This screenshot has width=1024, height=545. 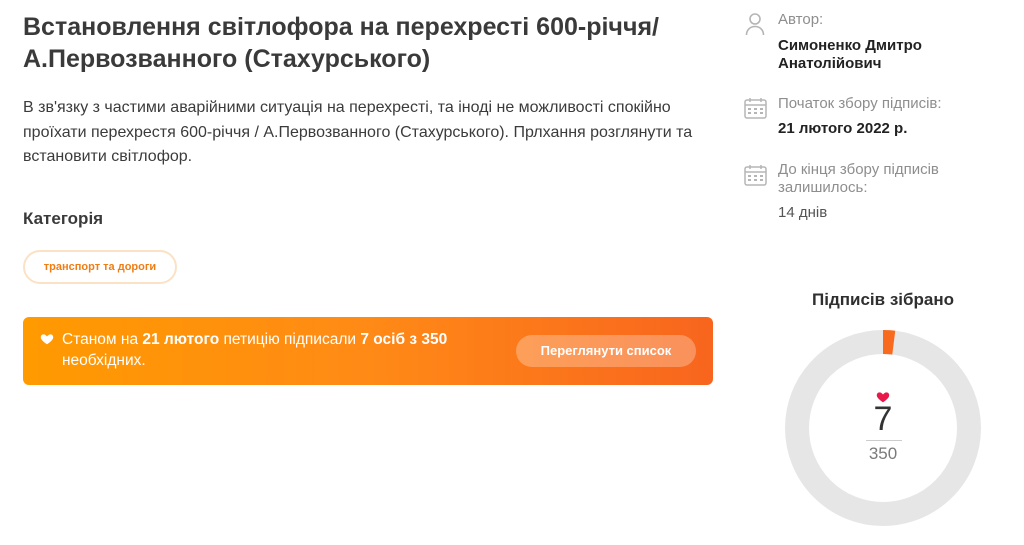 I want to click on signatures-goal: 350, so click(x=883, y=453).